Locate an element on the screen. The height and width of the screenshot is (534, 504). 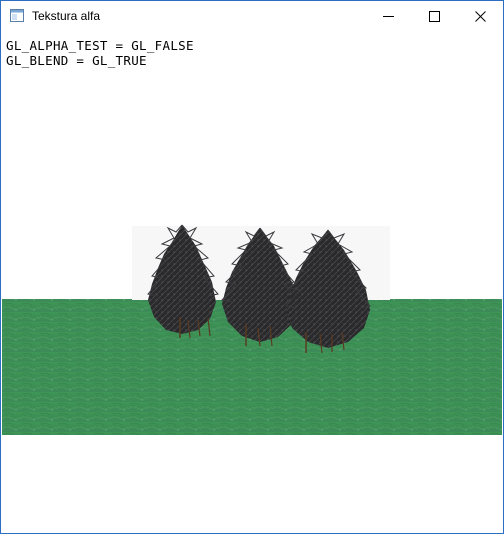
maximize-button is located at coordinates (434, 16).